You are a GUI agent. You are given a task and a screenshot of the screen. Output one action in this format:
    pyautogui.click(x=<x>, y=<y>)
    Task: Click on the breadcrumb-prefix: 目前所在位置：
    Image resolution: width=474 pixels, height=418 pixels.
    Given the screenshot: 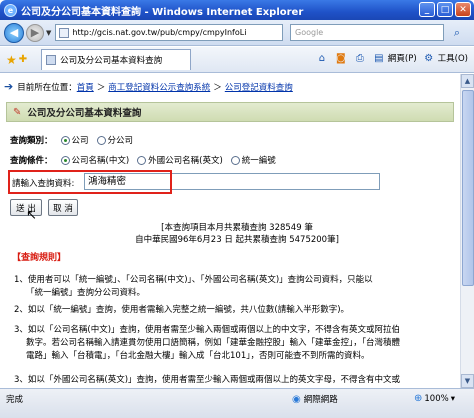 What is the action you would take?
    pyautogui.click(x=47, y=87)
    